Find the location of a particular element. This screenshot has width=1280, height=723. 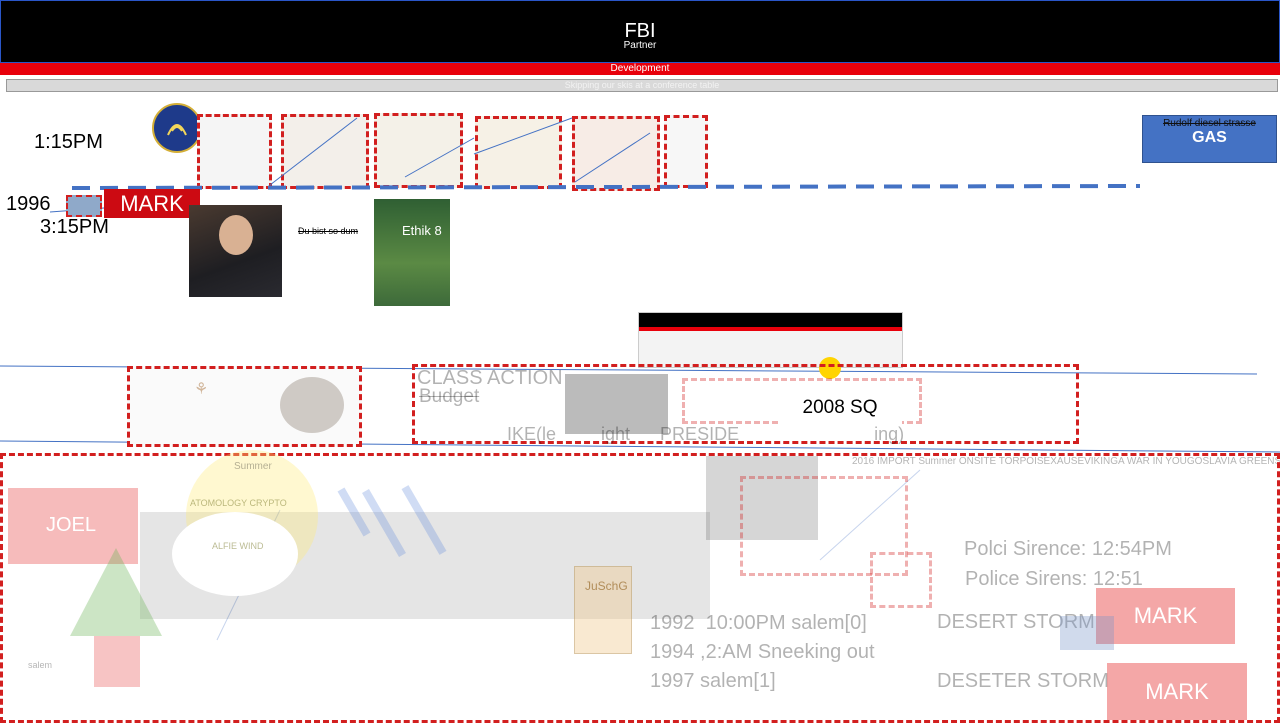

law-book-cover: JuSchG is located at coordinates (603, 610).